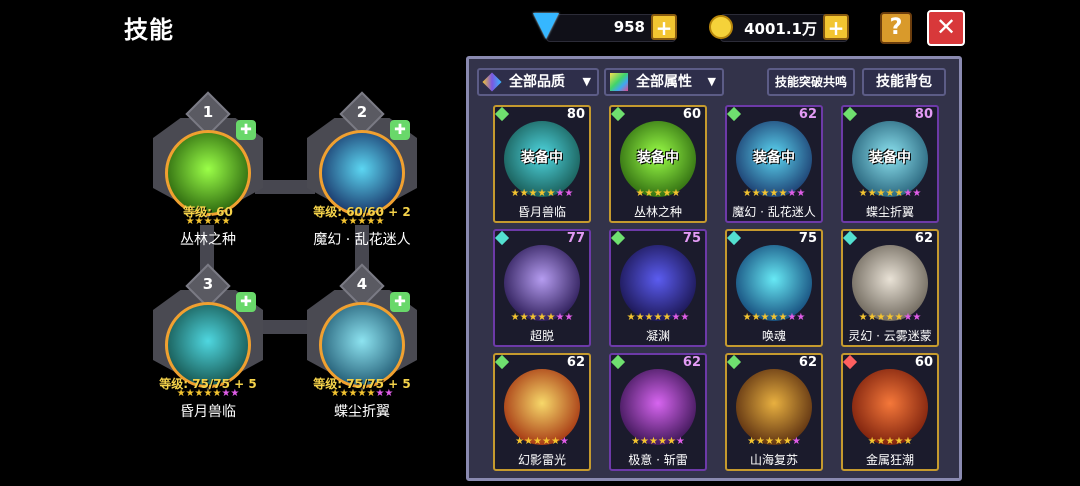 The height and width of the screenshot is (486, 1080). I want to click on skill-card: 62 ★★★★★★ 山海复苏, so click(774, 412).